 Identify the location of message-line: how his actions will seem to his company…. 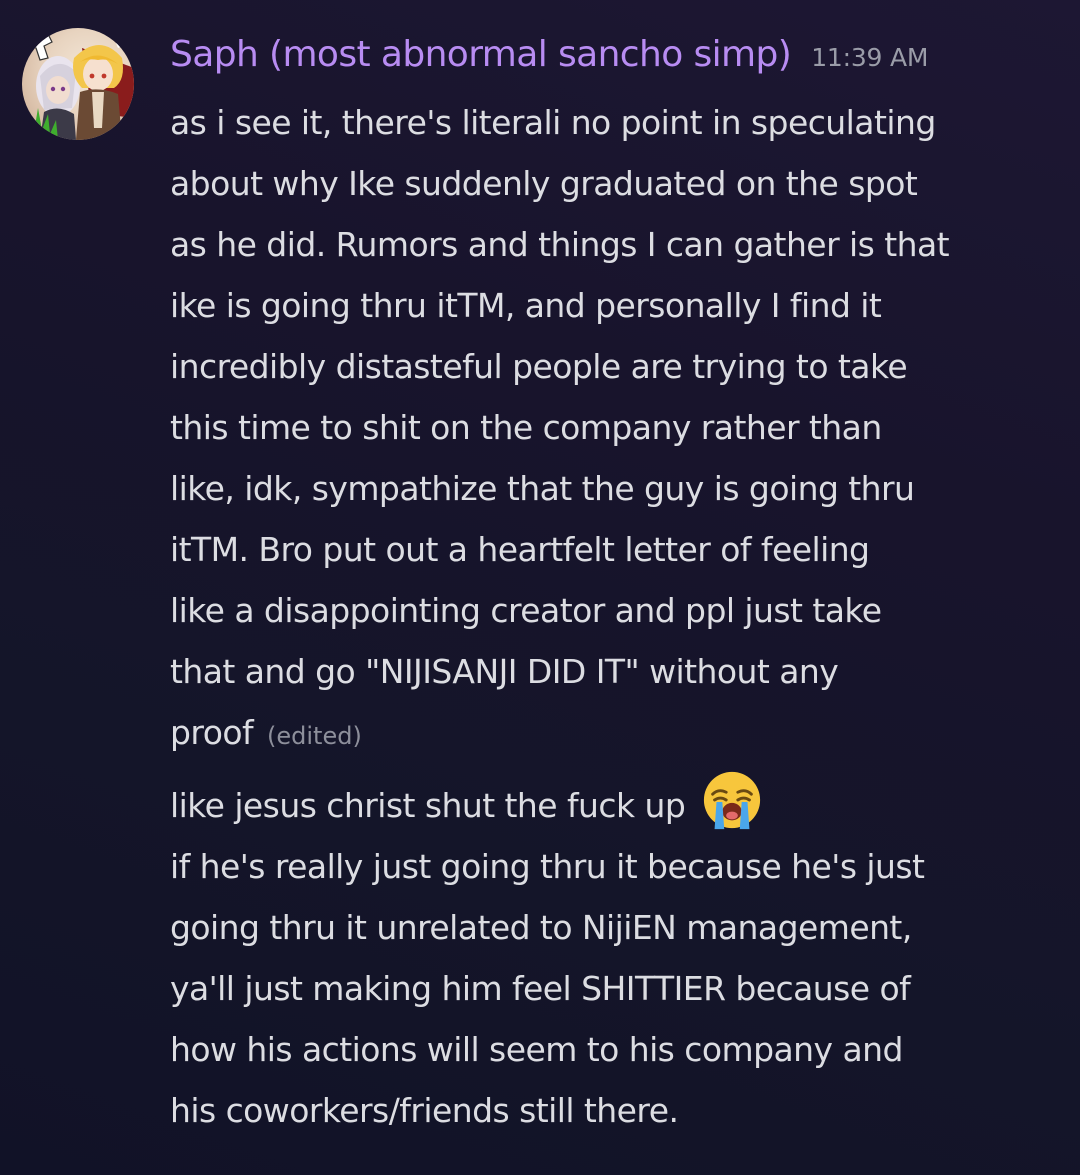
(536, 1049).